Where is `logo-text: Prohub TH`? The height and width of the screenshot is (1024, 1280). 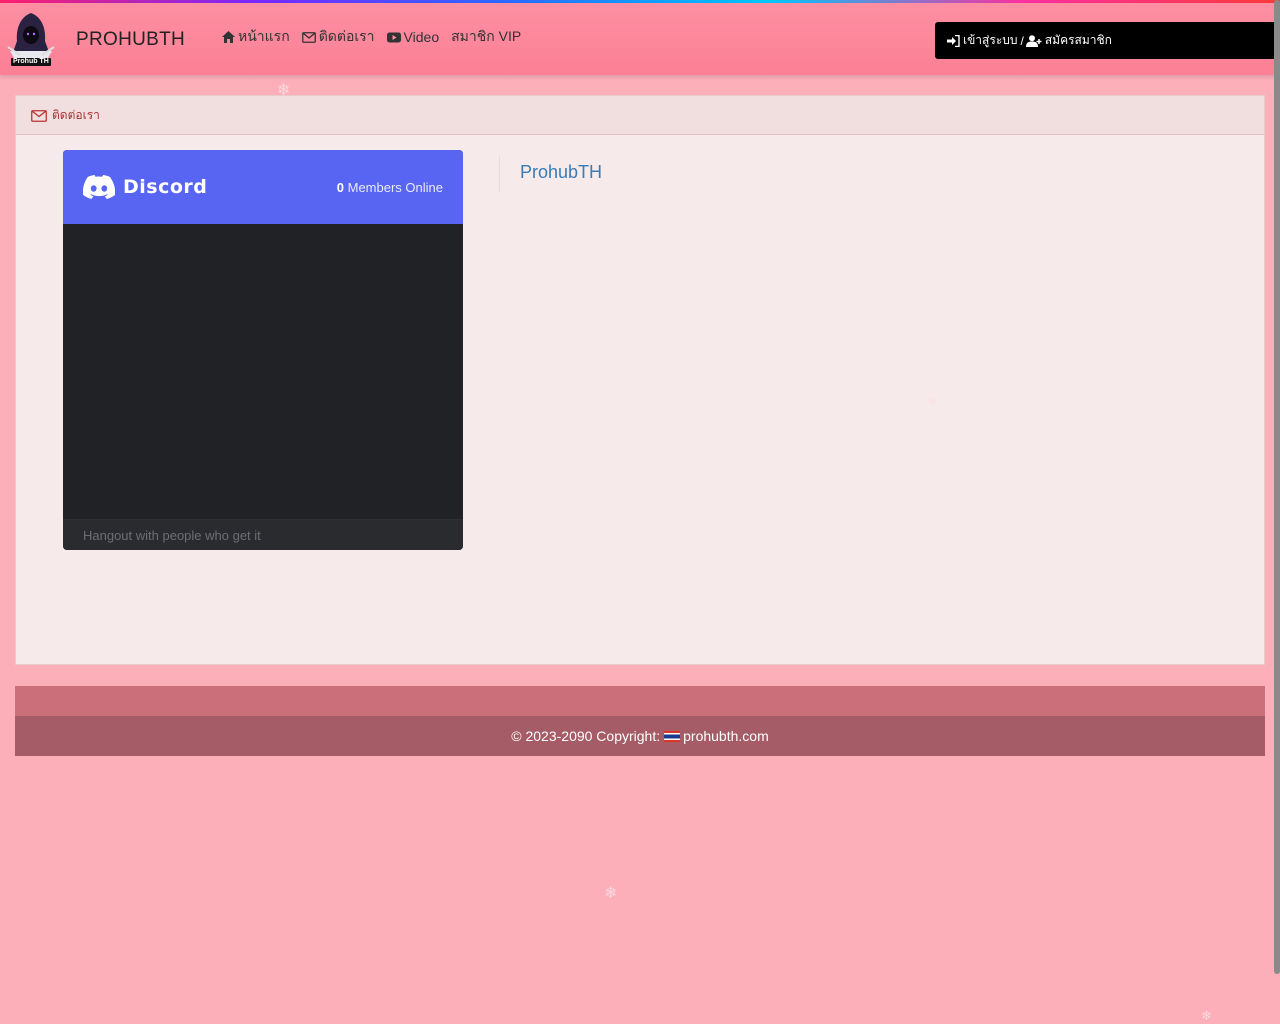
logo-text: Prohub TH is located at coordinates (31, 61).